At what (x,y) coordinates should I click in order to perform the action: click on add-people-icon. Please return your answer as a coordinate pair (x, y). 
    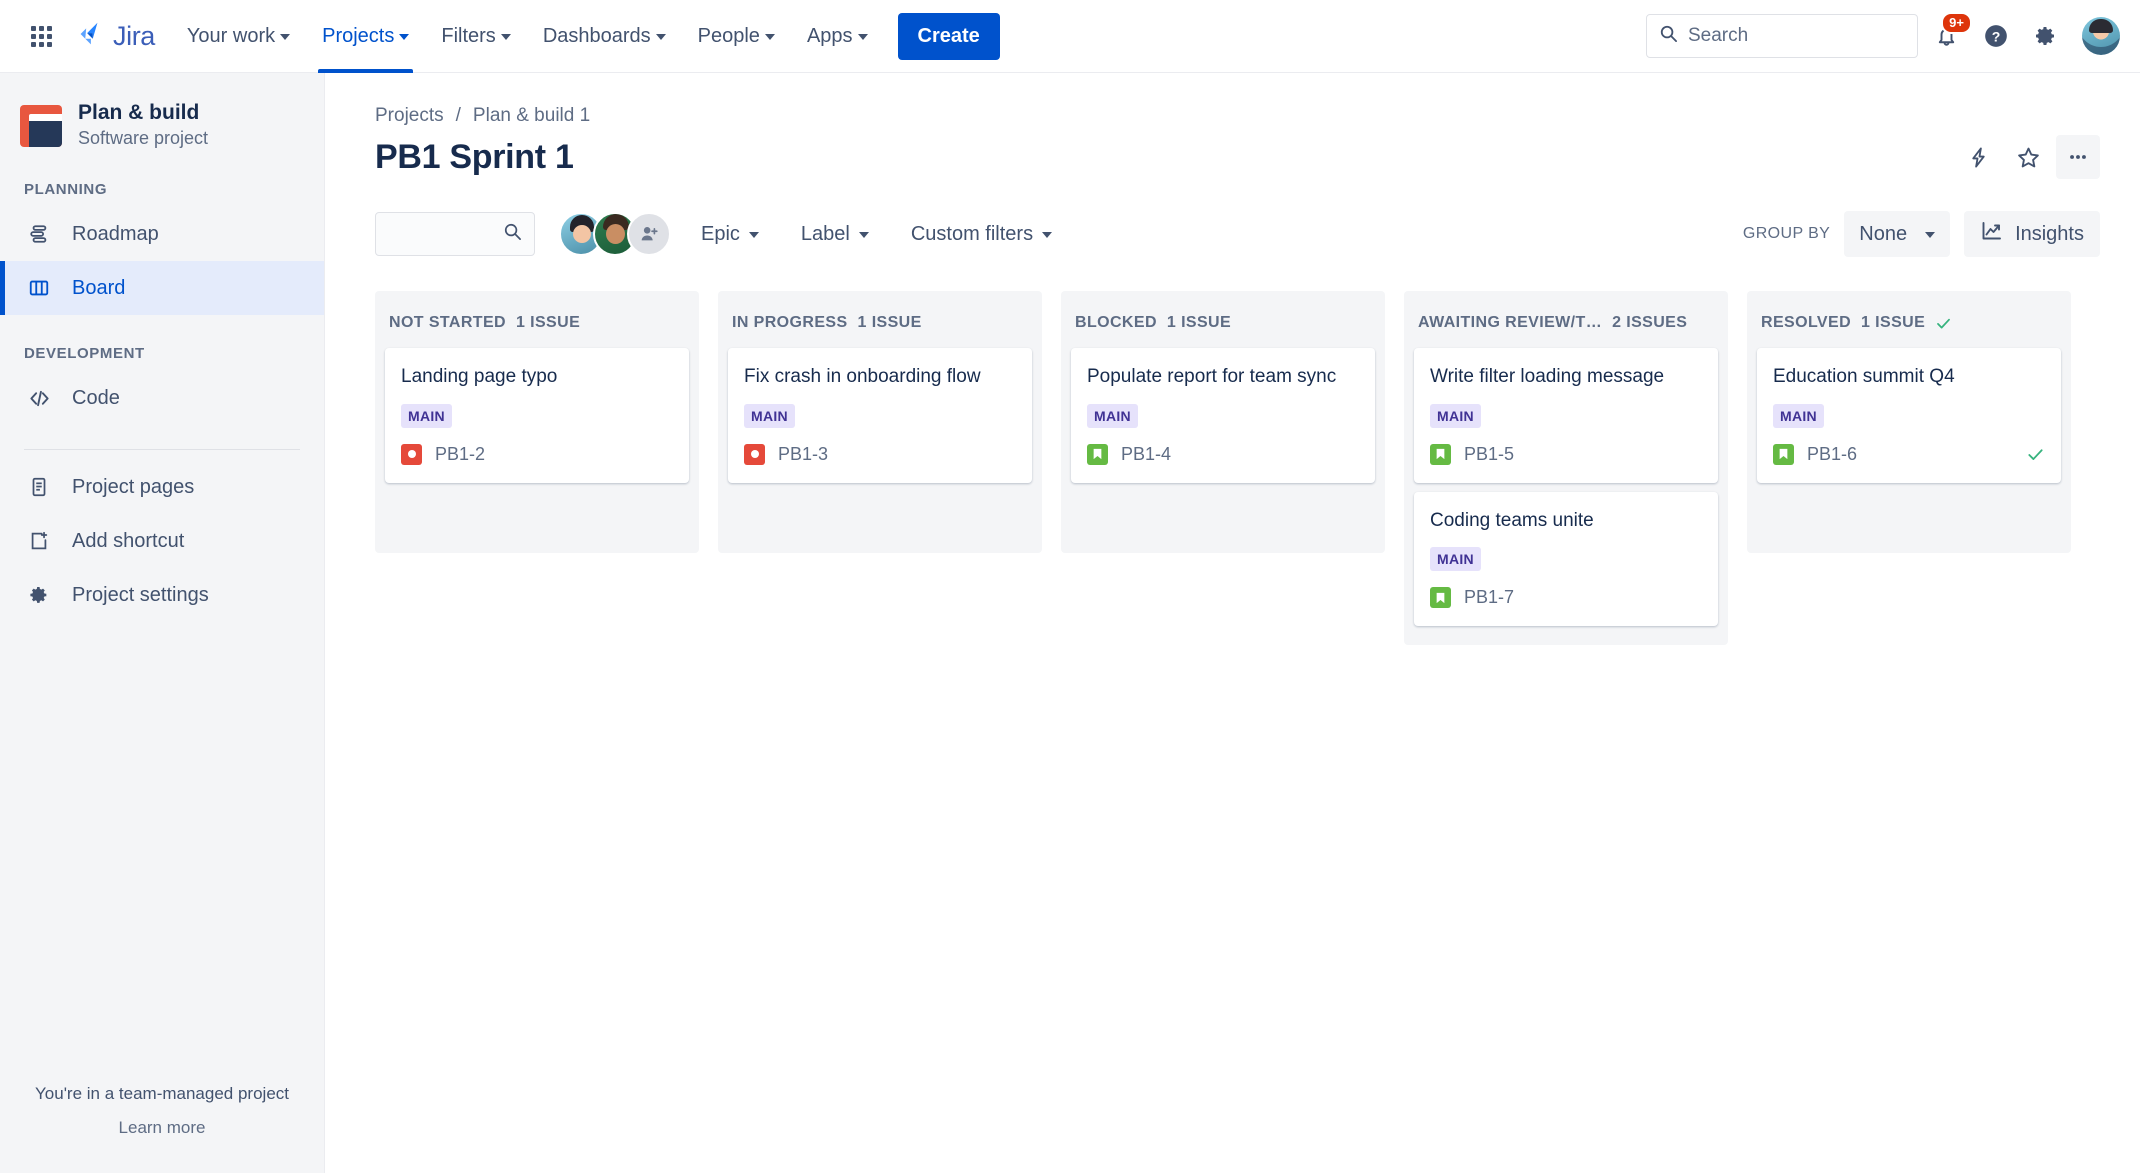
    Looking at the image, I should click on (649, 234).